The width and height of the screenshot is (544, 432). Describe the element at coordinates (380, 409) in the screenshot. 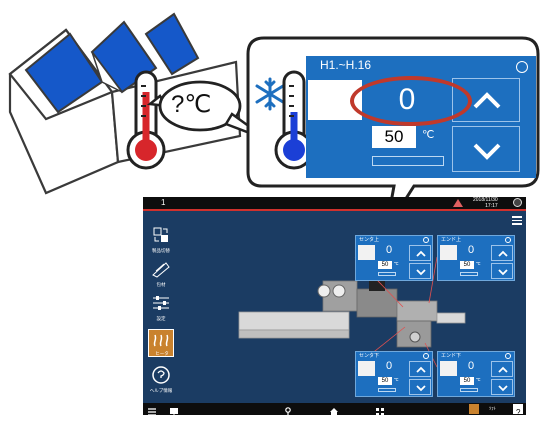

I see `grid-icon` at that location.